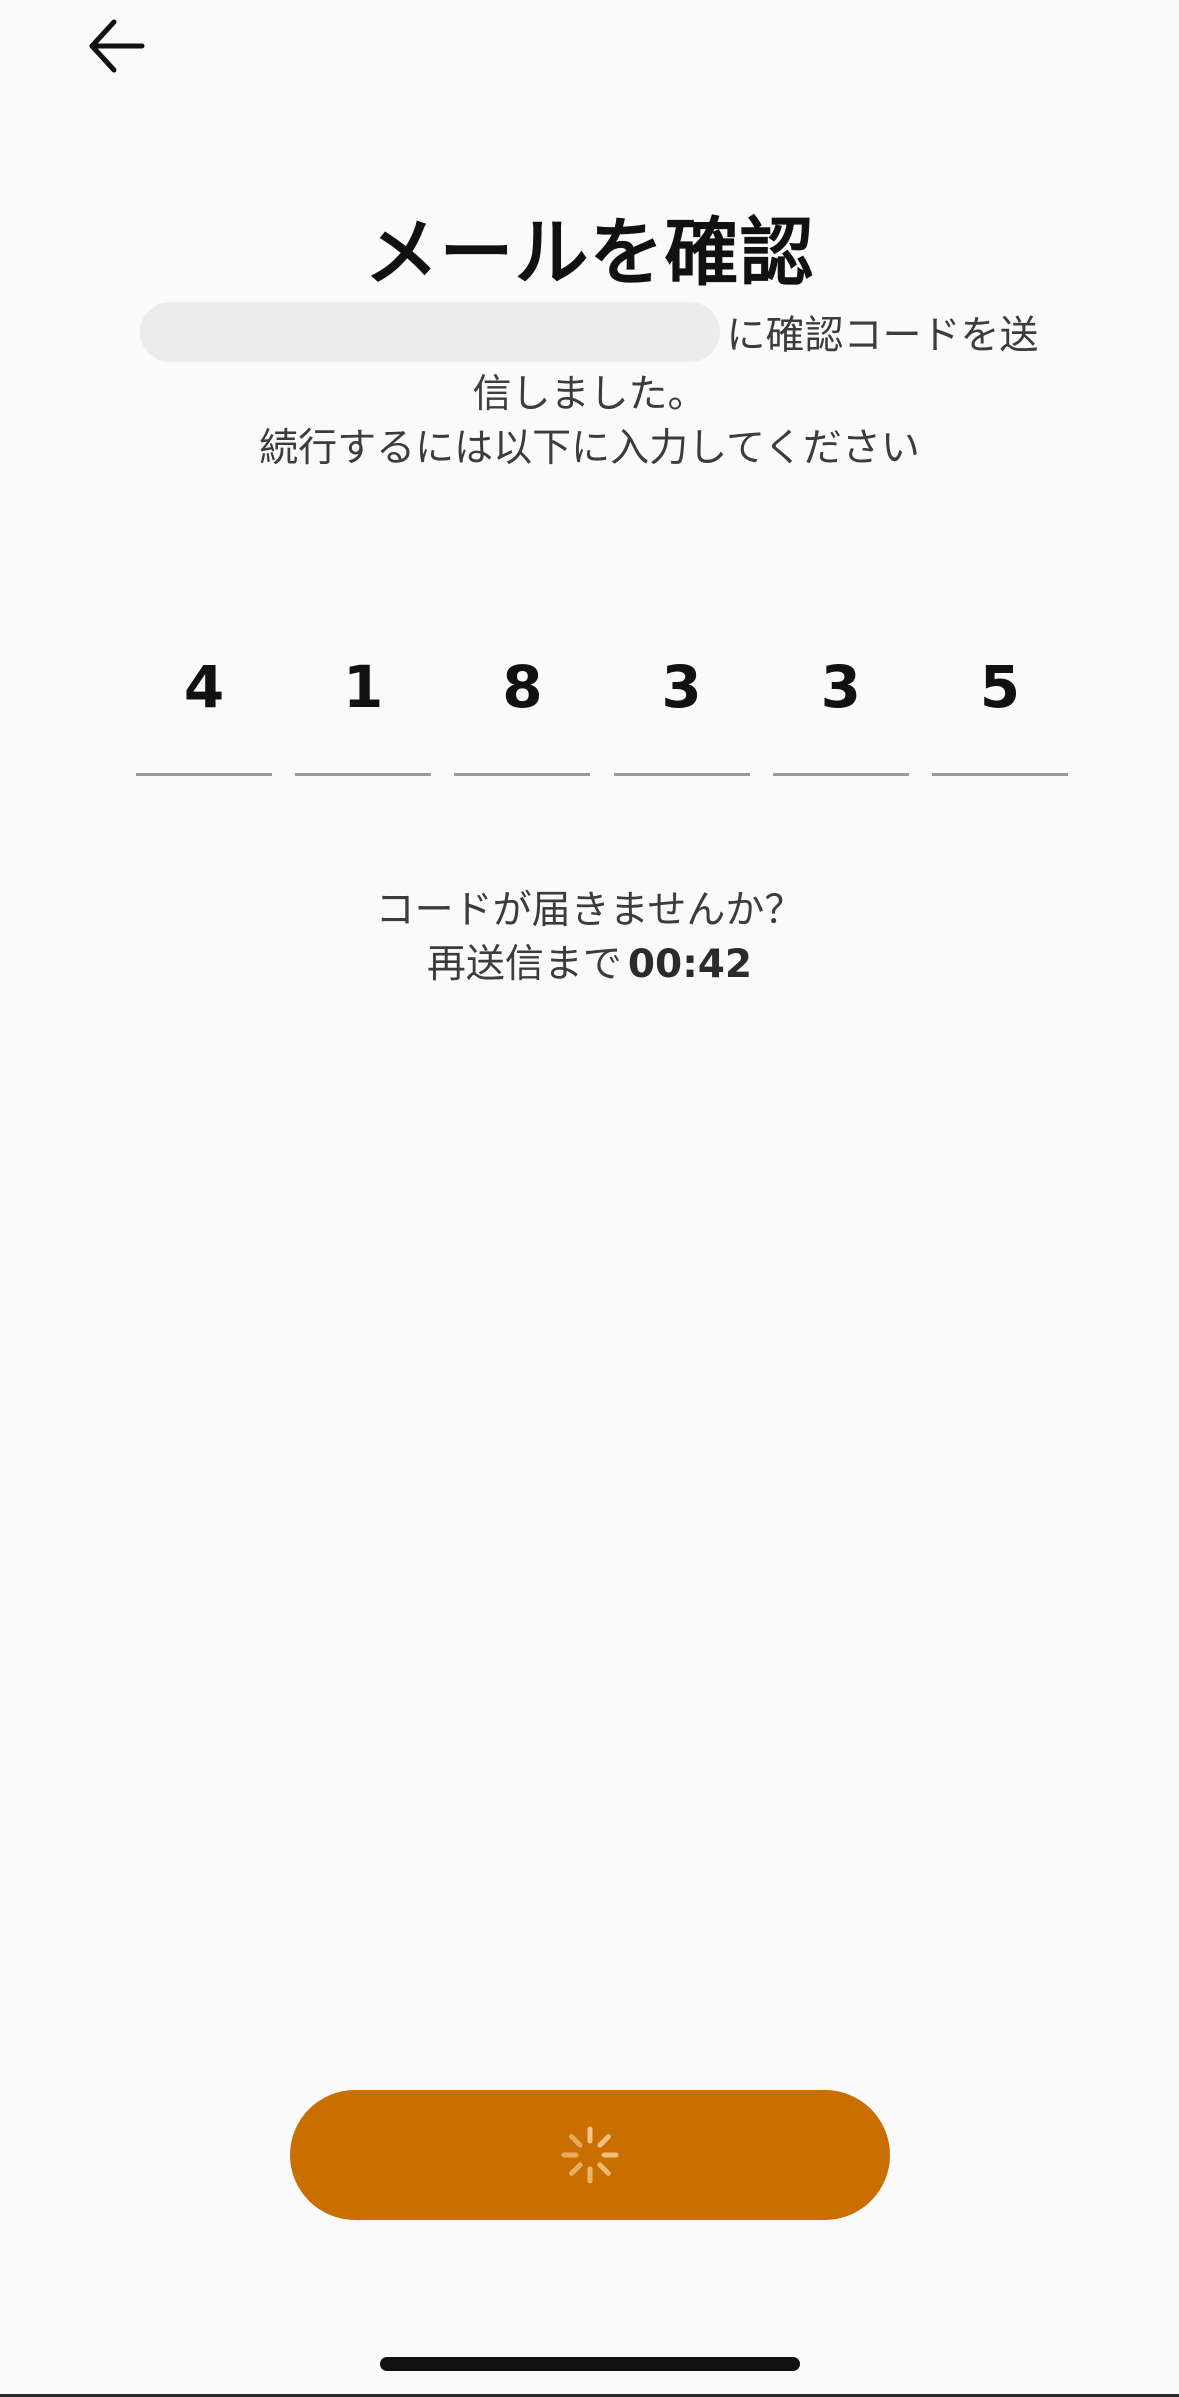  I want to click on code-digit: 8, so click(522, 687).